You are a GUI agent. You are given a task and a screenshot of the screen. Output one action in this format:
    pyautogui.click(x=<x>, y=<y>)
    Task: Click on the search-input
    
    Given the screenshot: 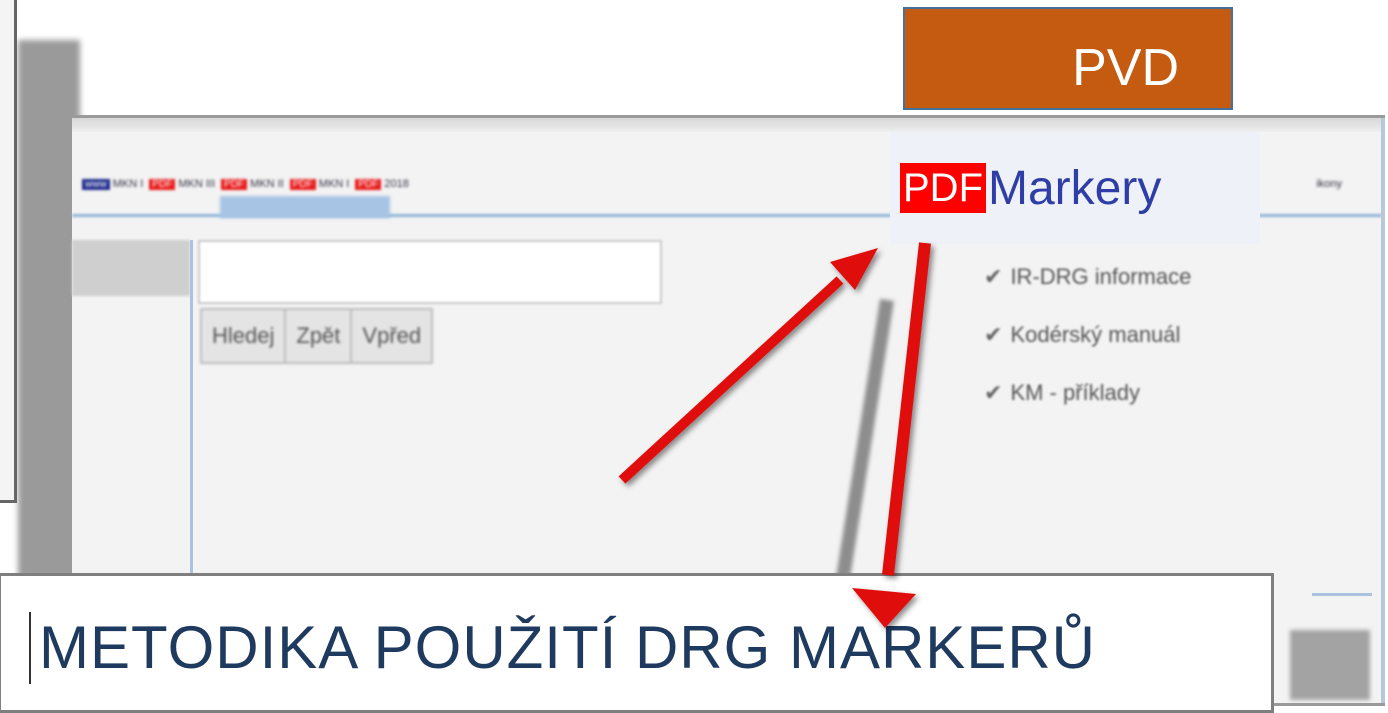 What is the action you would take?
    pyautogui.click(x=430, y=272)
    